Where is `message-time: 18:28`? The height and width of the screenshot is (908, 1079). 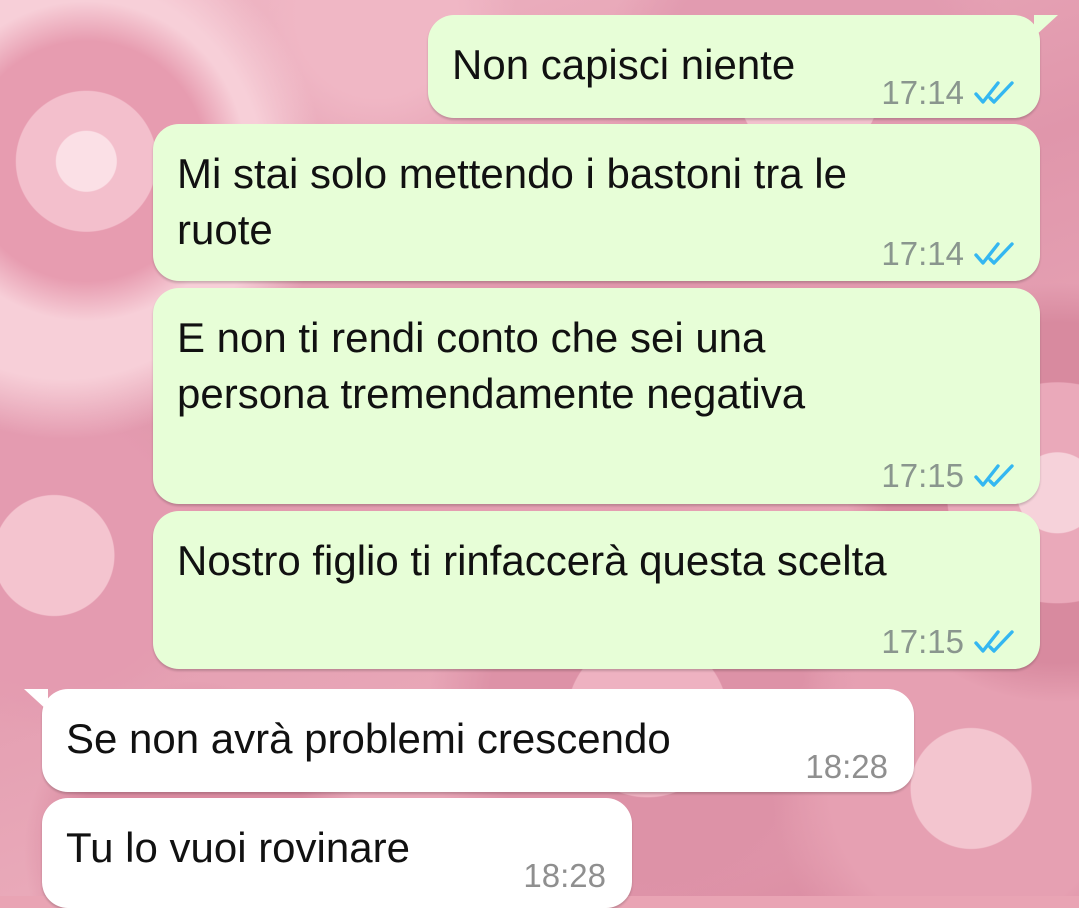 message-time: 18:28 is located at coordinates (846, 766).